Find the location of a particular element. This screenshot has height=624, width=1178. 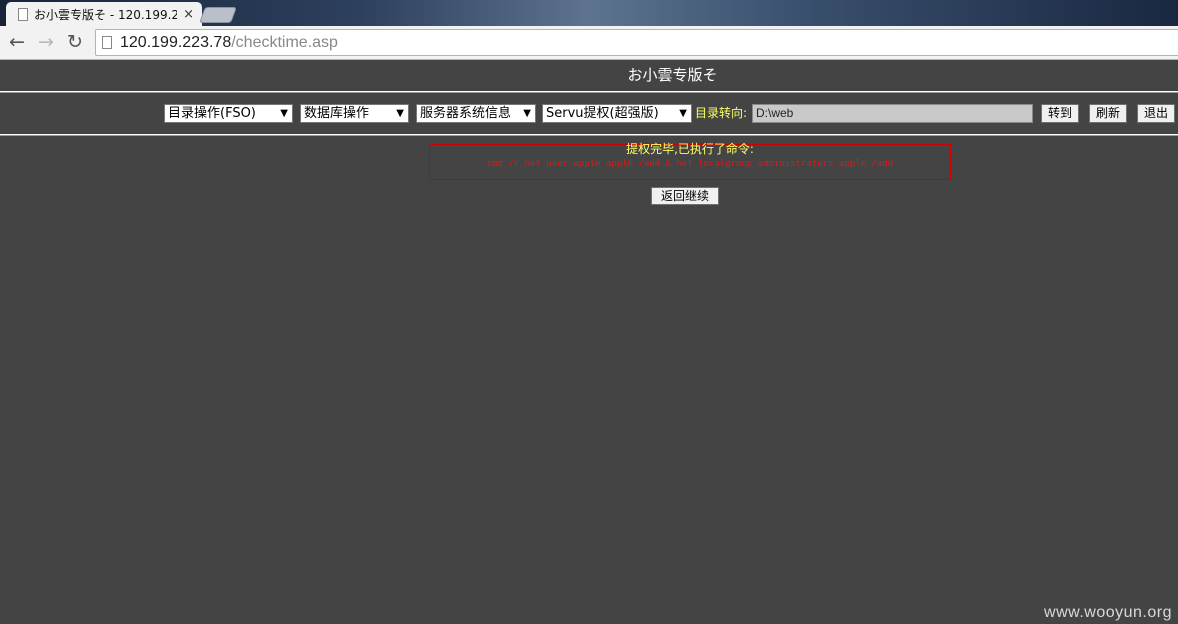

fso-select: 目录操作(FSO) ▼ is located at coordinates (228, 113).